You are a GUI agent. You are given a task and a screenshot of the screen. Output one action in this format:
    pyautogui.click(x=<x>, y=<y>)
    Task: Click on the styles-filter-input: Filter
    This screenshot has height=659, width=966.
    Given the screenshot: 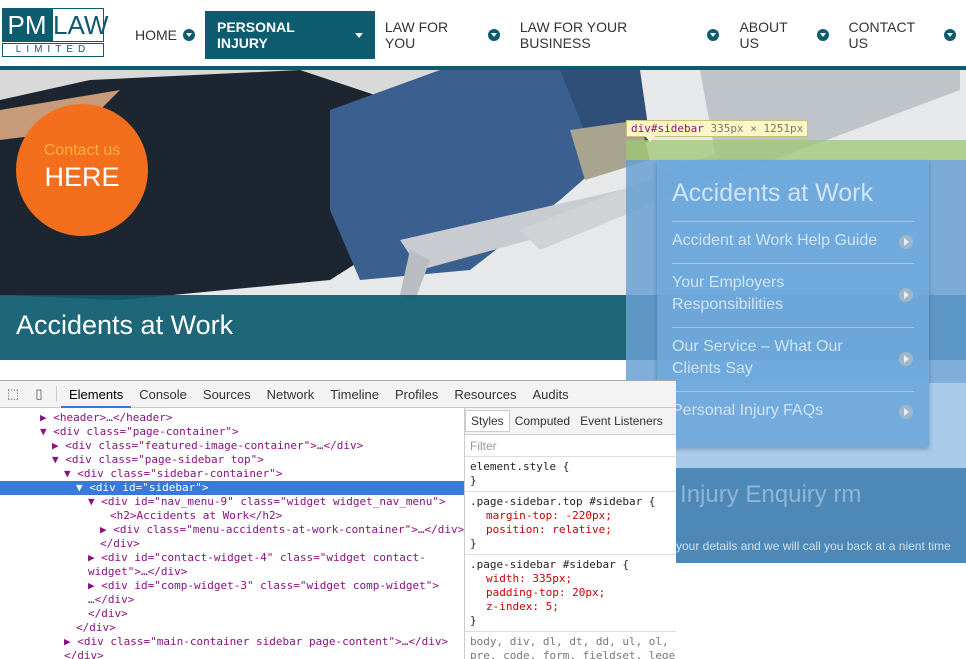 What is the action you would take?
    pyautogui.click(x=570, y=446)
    